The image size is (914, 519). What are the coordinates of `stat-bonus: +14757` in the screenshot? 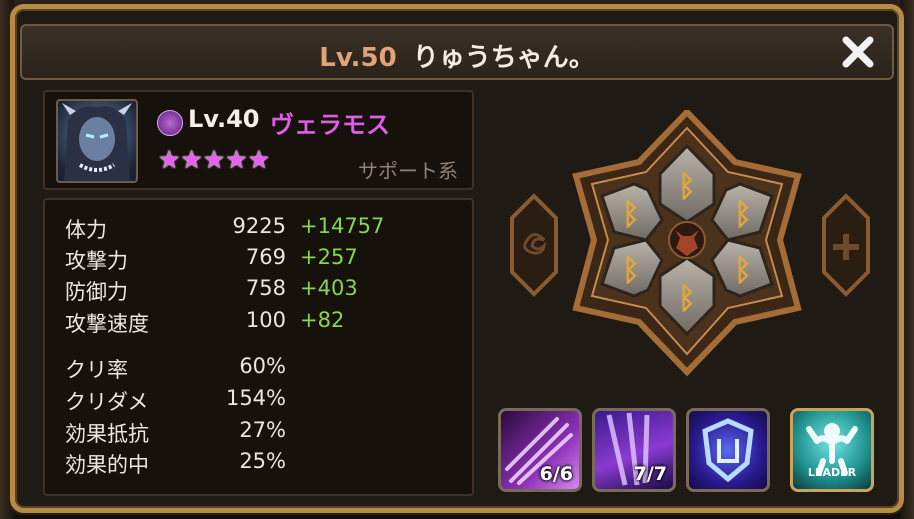 It's located at (342, 226).